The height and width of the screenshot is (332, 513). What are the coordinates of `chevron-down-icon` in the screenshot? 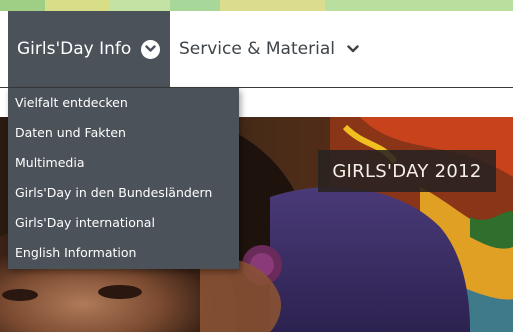 It's located at (353, 49).